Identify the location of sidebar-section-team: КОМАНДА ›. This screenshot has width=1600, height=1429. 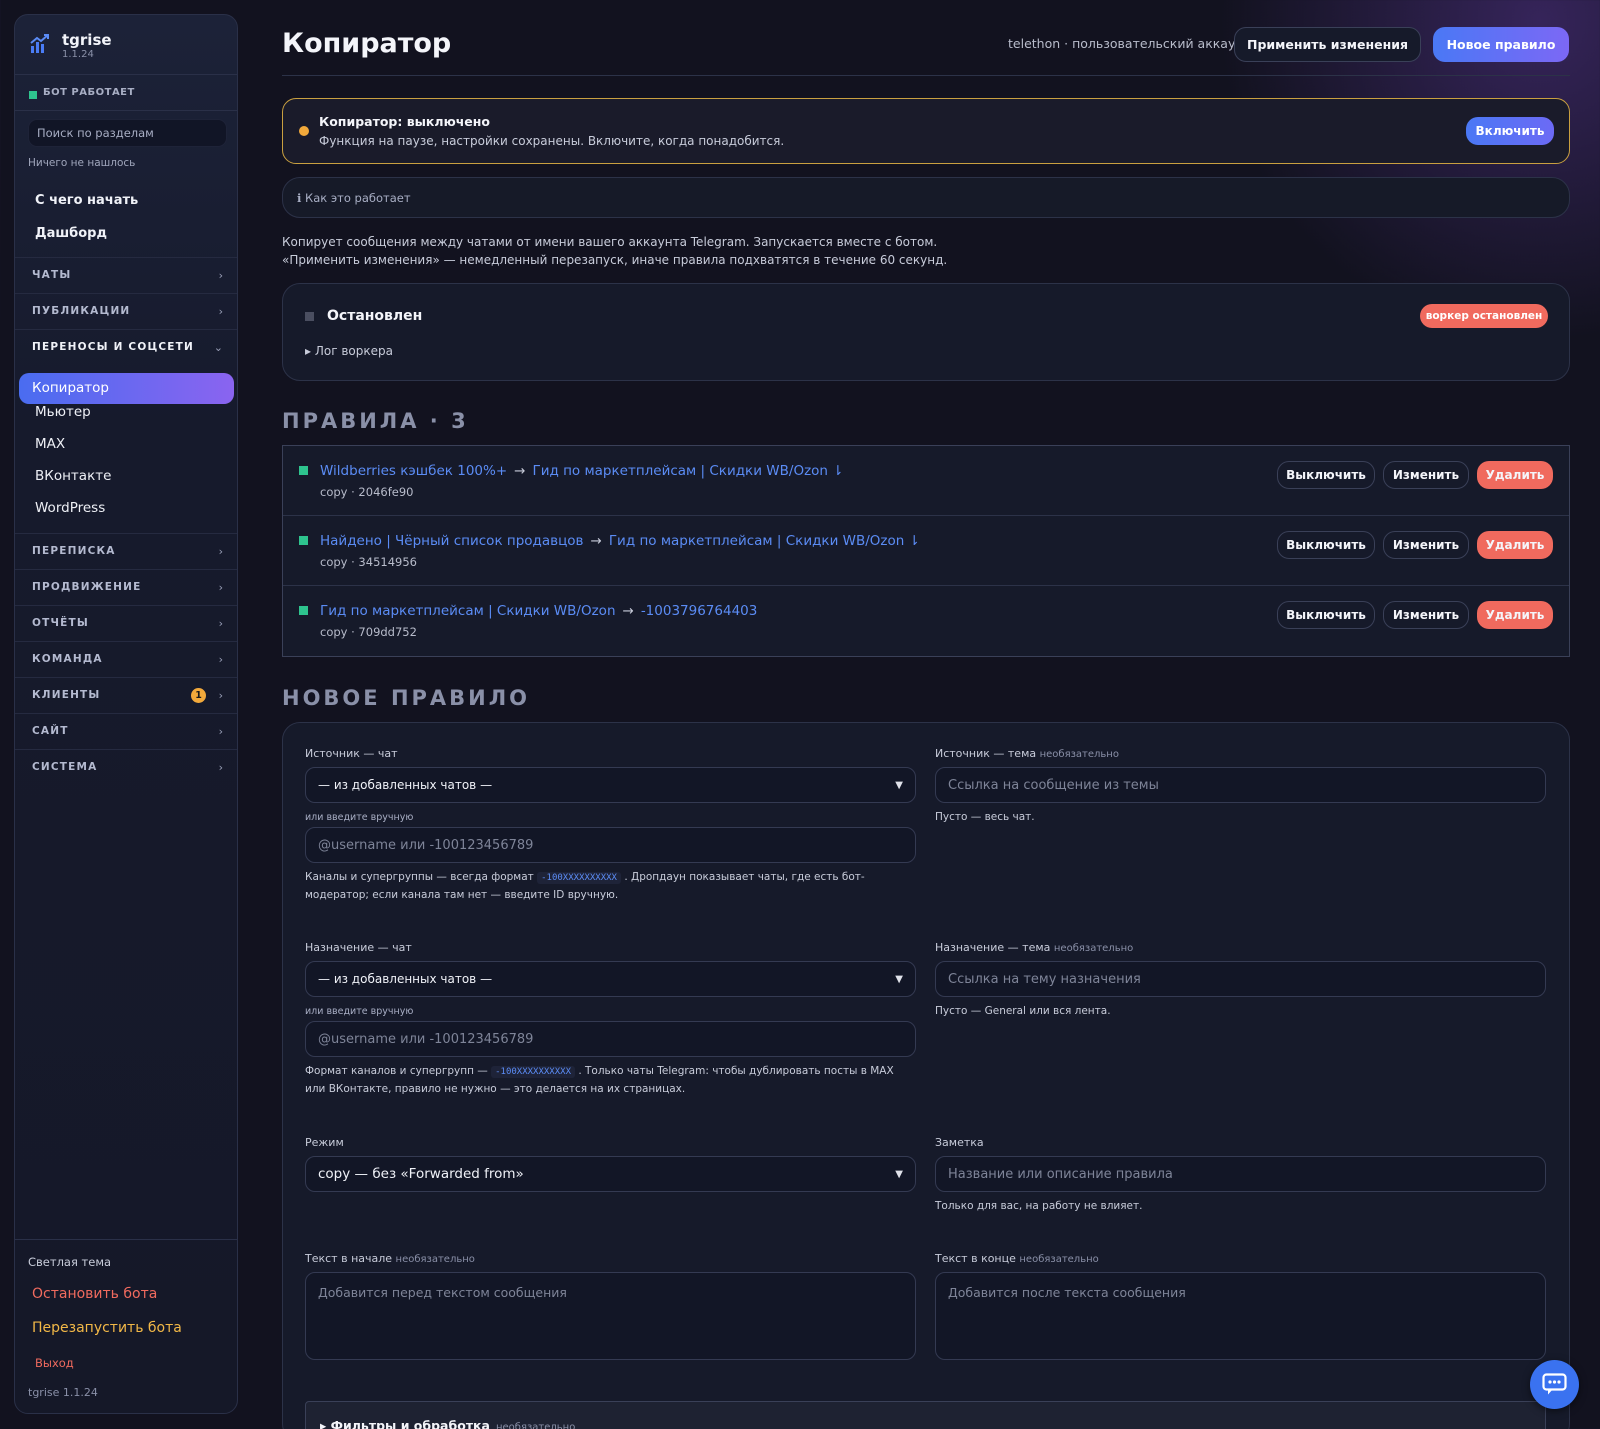
(126, 659).